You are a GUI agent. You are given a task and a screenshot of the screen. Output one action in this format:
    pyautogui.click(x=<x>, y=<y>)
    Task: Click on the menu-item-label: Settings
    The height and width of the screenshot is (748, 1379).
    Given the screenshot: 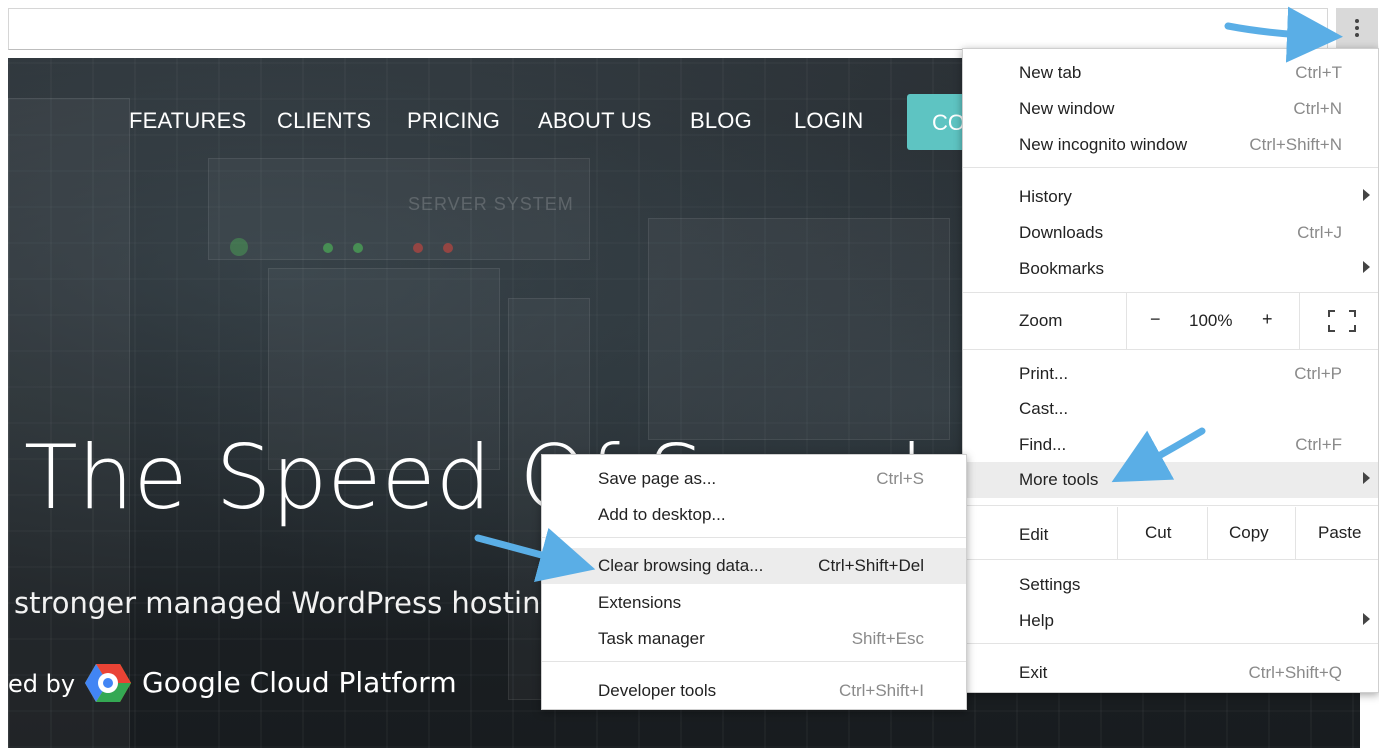 What is the action you would take?
    pyautogui.click(x=1050, y=584)
    